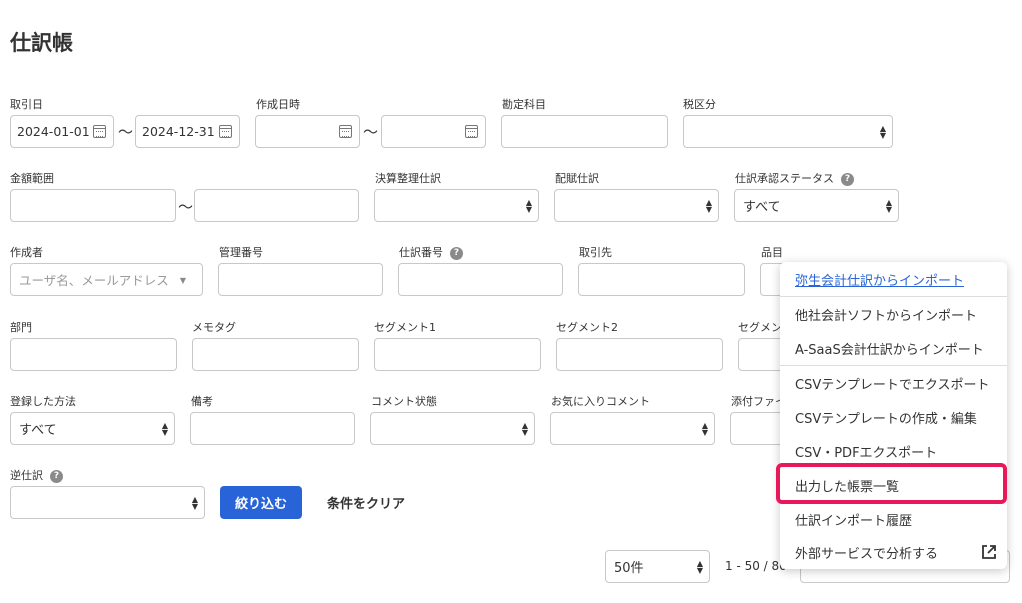 The width and height of the screenshot is (1022, 603). Describe the element at coordinates (893, 519) in the screenshot. I see `menu-item-import-history: 仕訳インポート履歴` at that location.